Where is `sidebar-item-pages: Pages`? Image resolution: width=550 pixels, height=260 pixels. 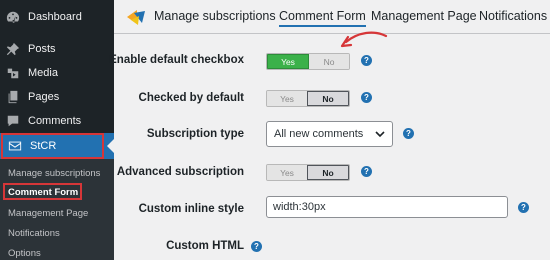
sidebar-item-pages: Pages is located at coordinates (57, 97).